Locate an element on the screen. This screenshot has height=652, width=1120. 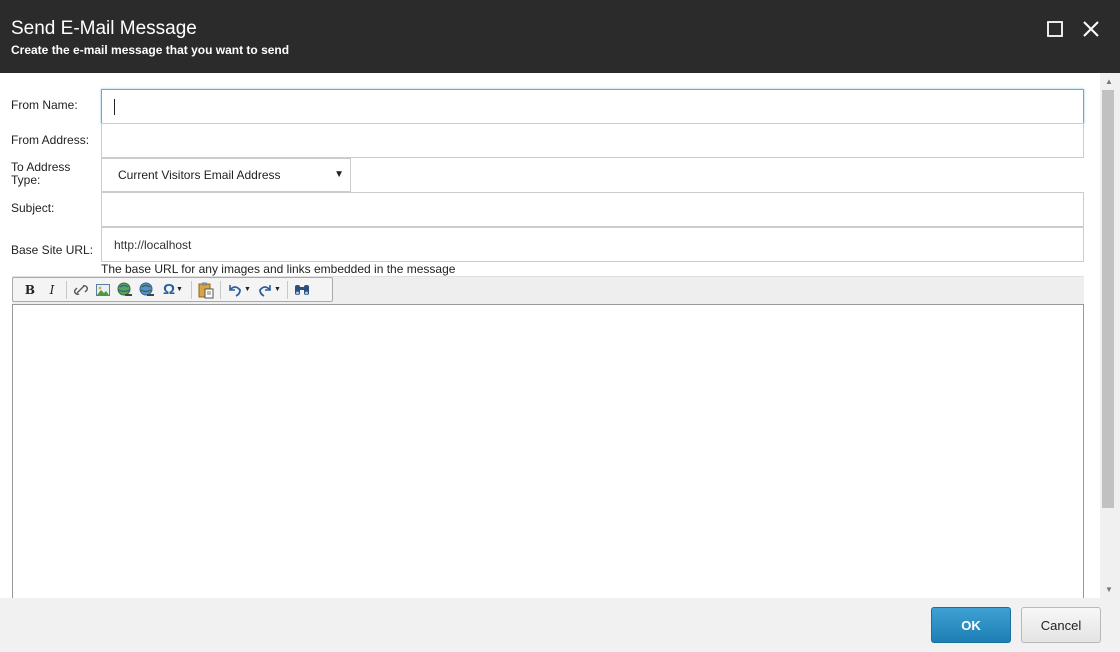
from-name-label: From Name: is located at coordinates (44, 105).